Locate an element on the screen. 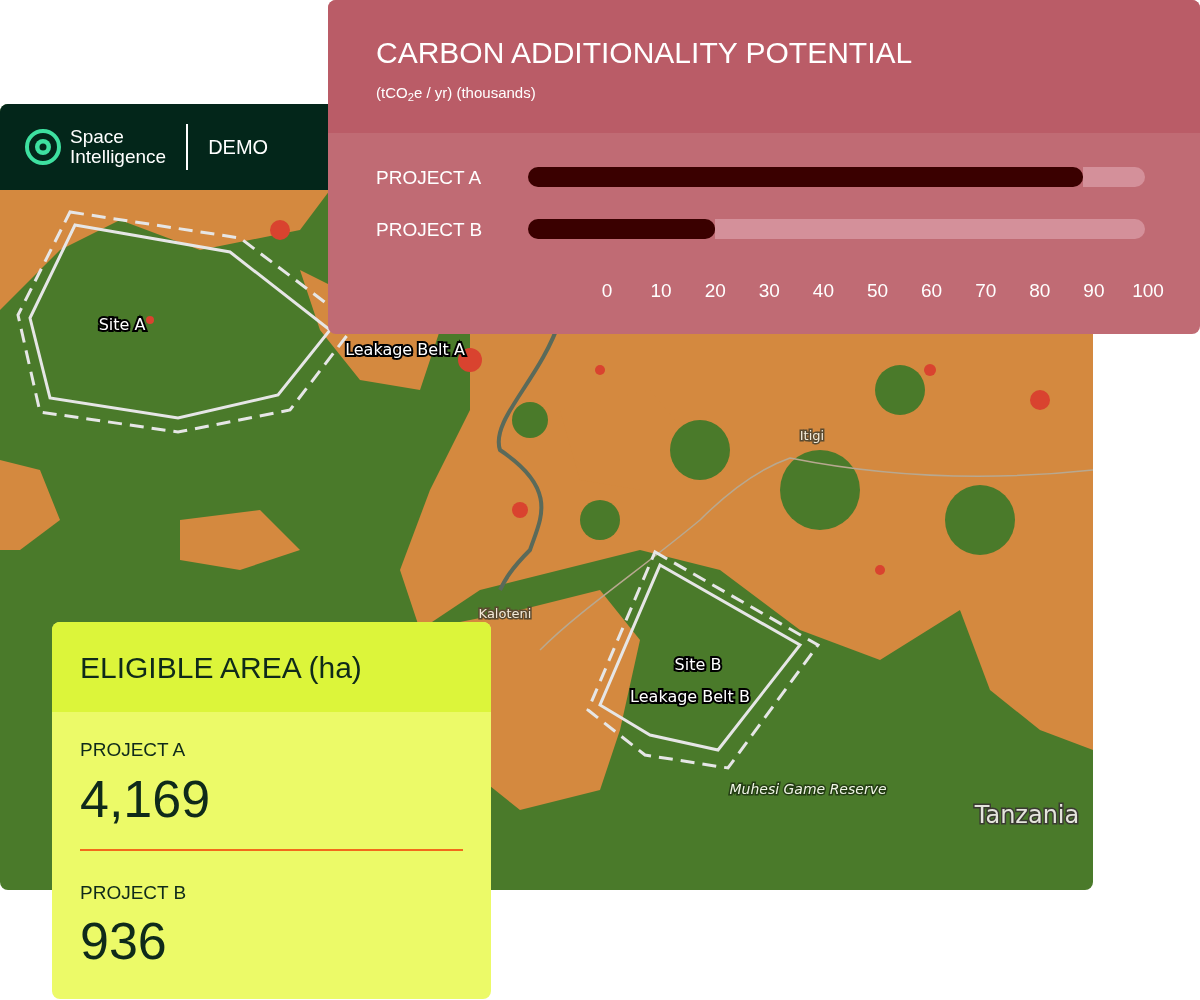 This screenshot has height=1000, width=1200. tick-label: 20 is located at coordinates (715, 290).